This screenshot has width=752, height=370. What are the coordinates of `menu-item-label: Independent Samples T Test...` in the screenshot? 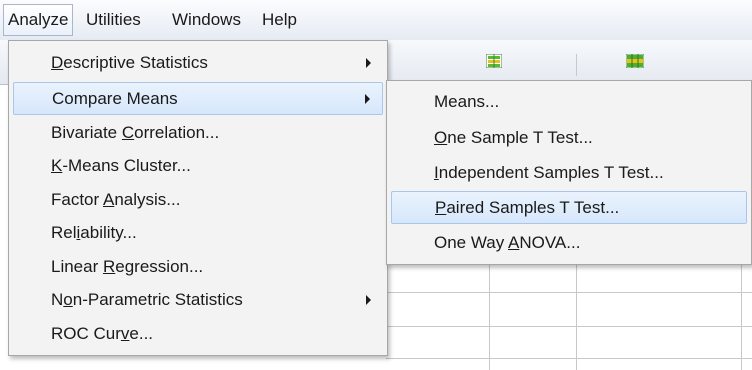 It's located at (549, 172).